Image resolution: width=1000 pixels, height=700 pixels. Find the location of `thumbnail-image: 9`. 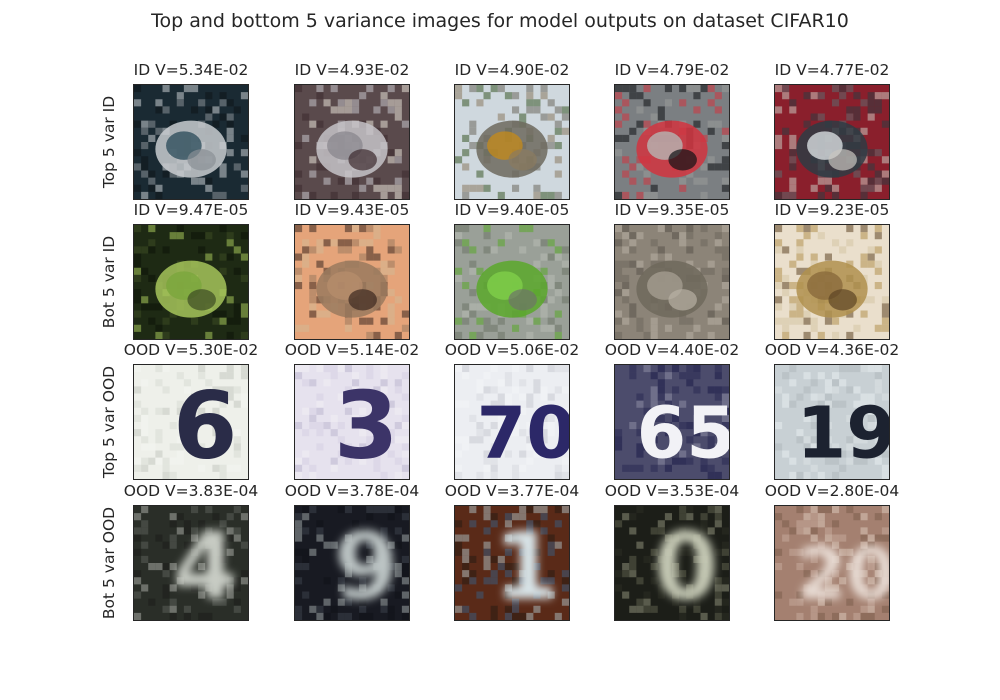

thumbnail-image: 9 is located at coordinates (352, 563).